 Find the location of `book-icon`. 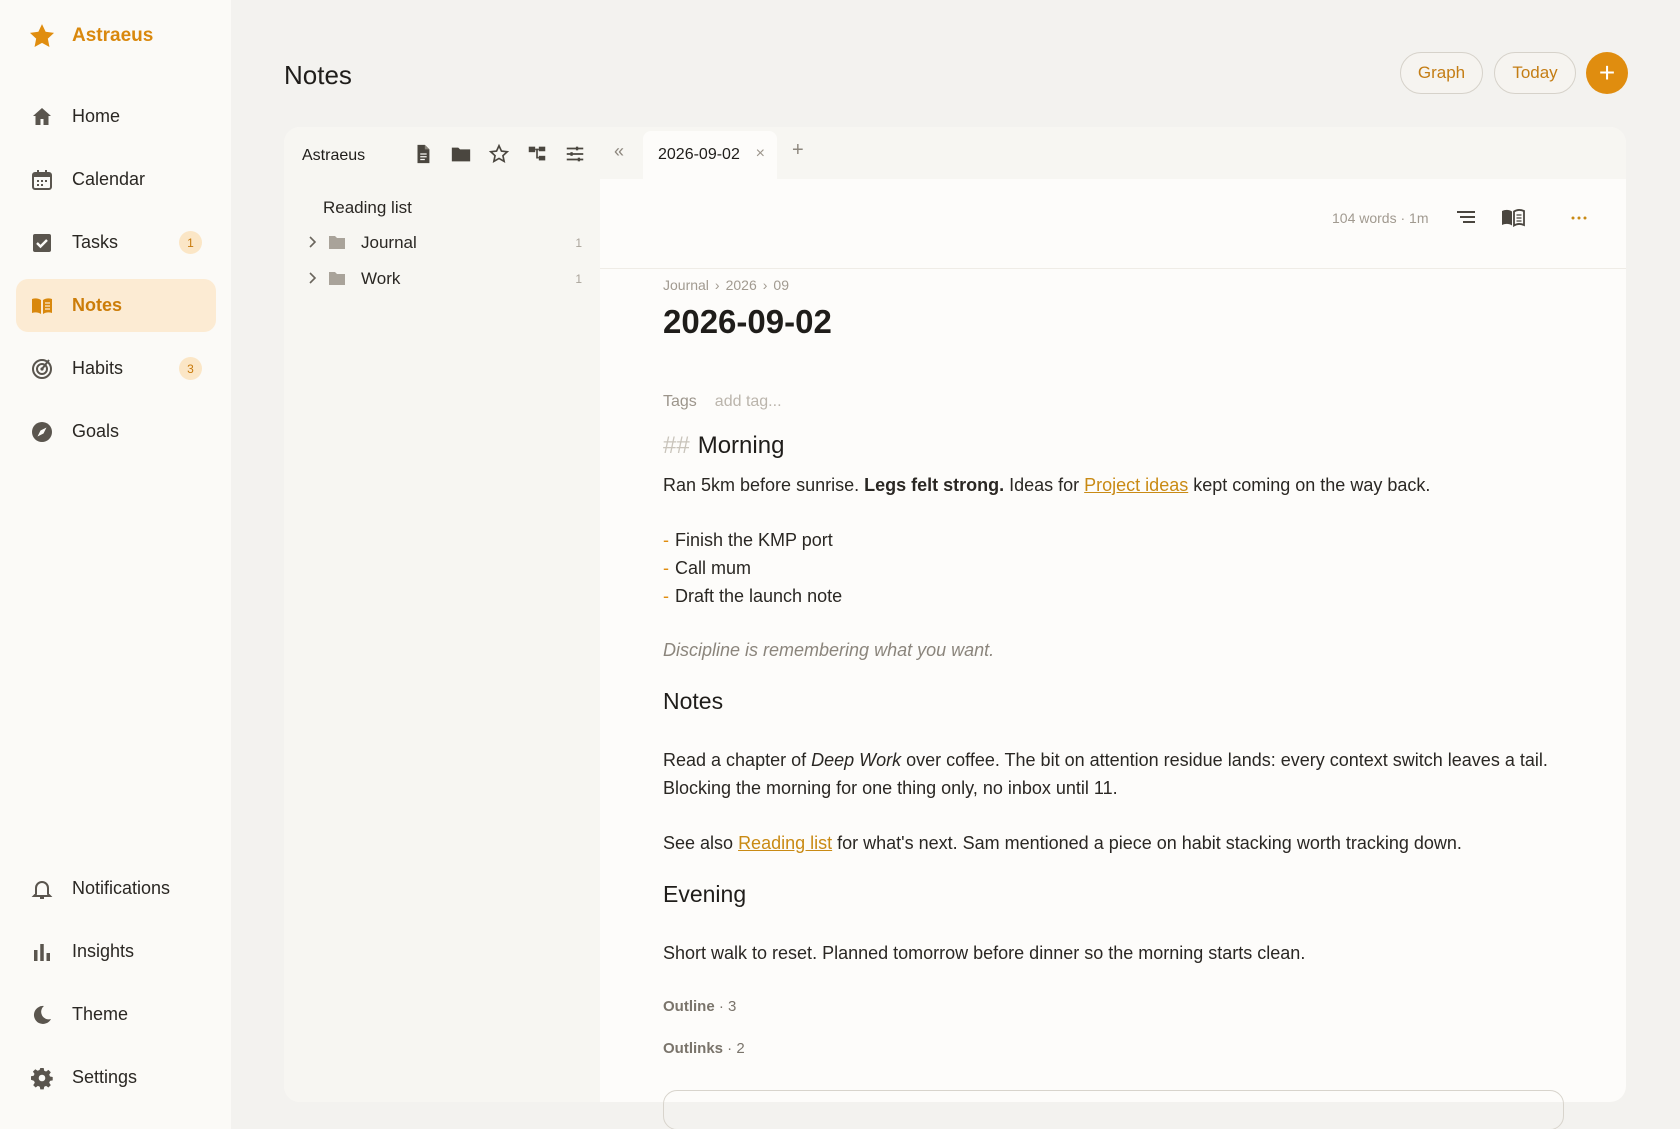

book-icon is located at coordinates (42, 305).